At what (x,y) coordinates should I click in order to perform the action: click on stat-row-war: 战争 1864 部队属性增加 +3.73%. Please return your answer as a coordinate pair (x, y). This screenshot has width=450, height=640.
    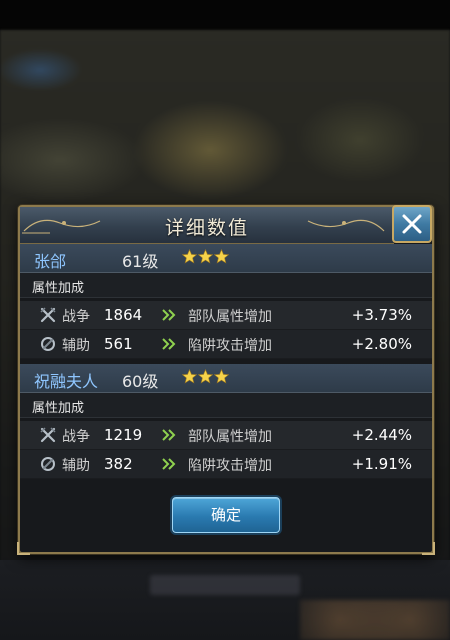
    Looking at the image, I should click on (226, 315).